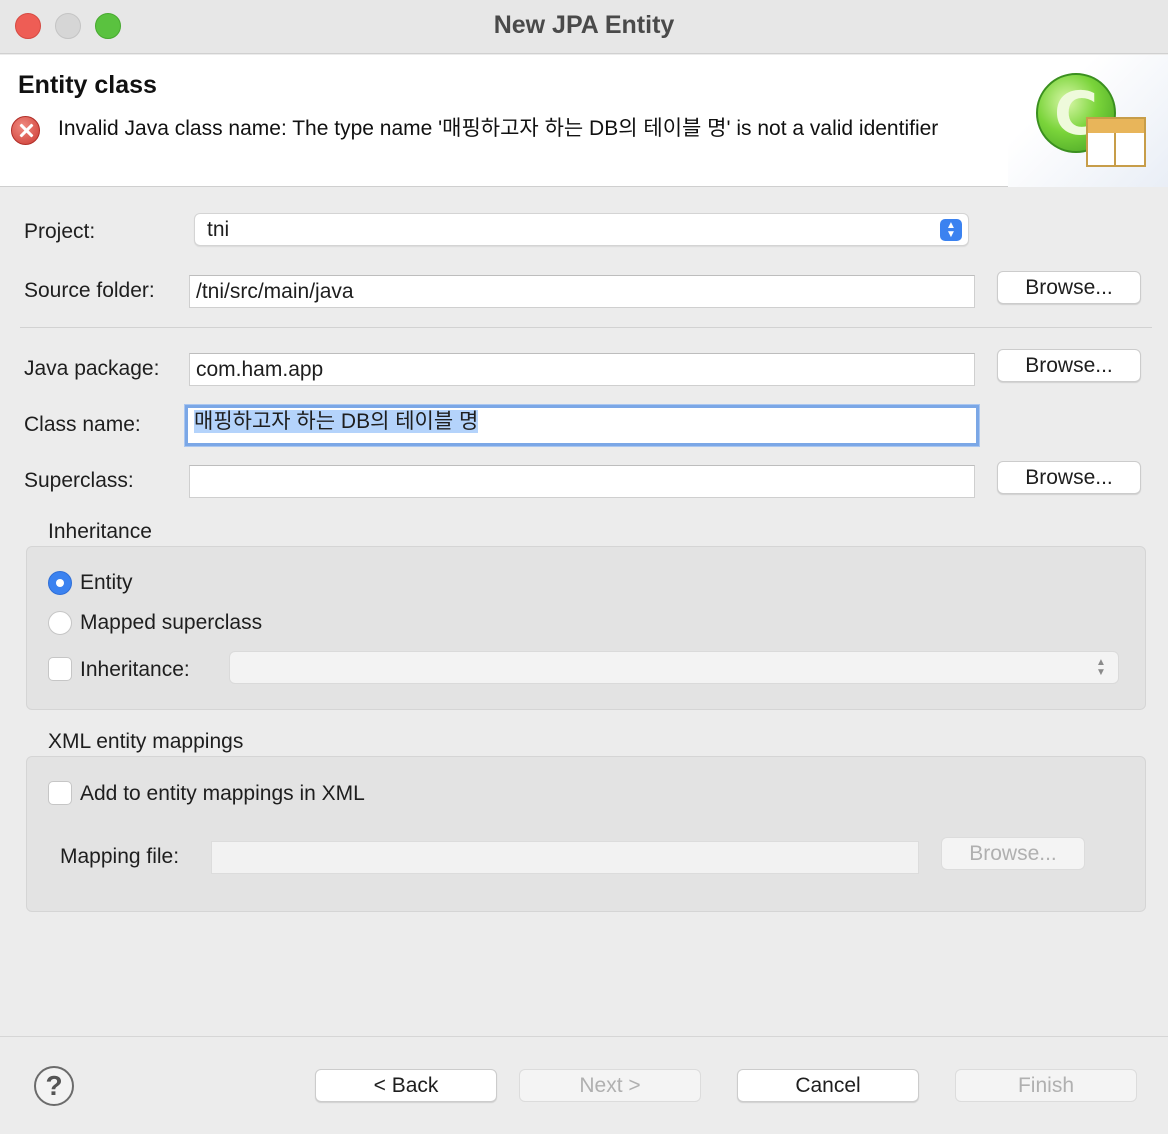 Image resolution: width=1168 pixels, height=1134 pixels. What do you see at coordinates (582, 369) in the screenshot?
I see `java-package-input: com.ham.app` at bounding box center [582, 369].